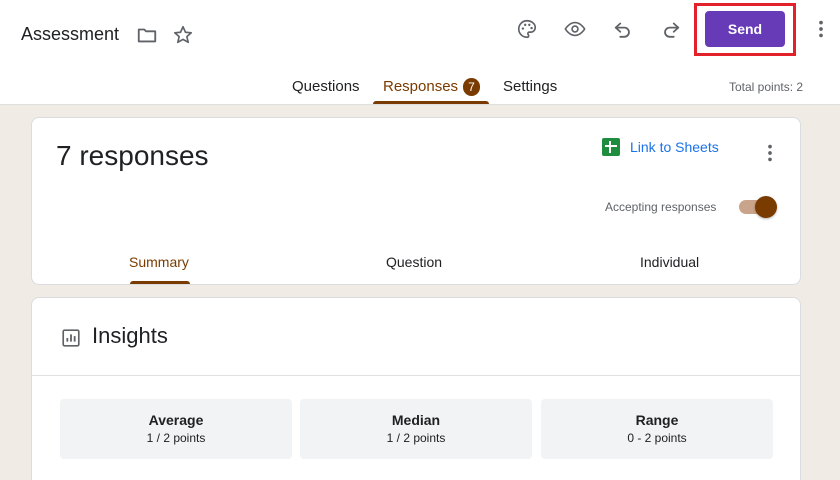 This screenshot has height=480, width=840. What do you see at coordinates (745, 29) in the screenshot?
I see `send-button: Send` at bounding box center [745, 29].